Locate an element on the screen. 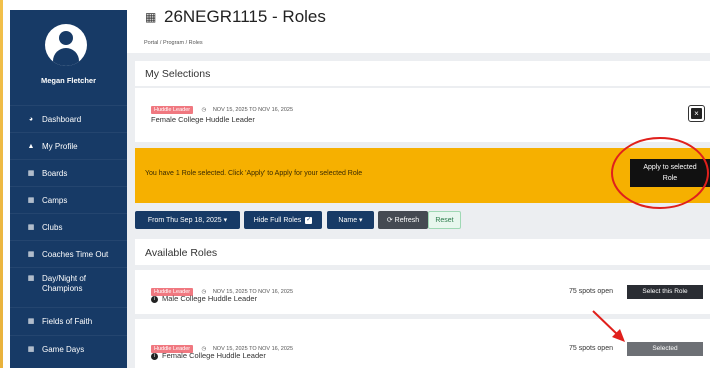 The height and width of the screenshot is (368, 710). sidebar-item-label: Coaches Time Out is located at coordinates (75, 254).